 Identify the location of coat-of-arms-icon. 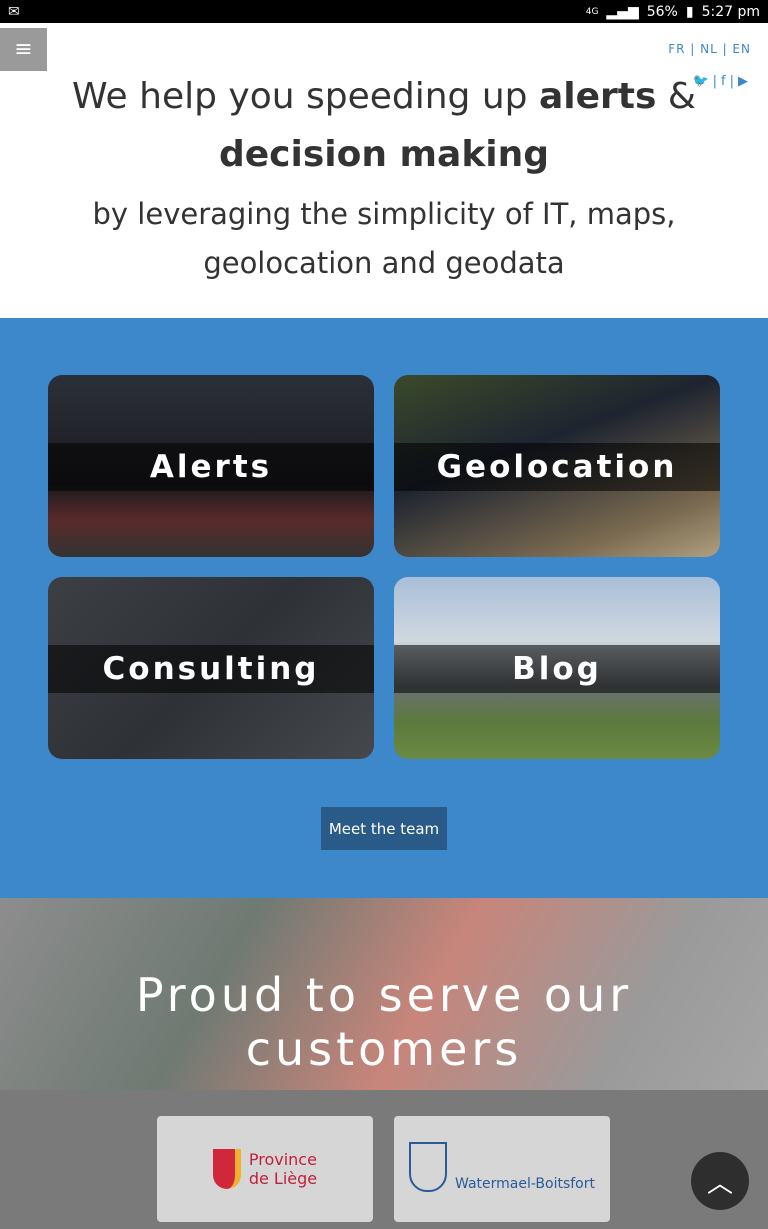
(428, 1167).